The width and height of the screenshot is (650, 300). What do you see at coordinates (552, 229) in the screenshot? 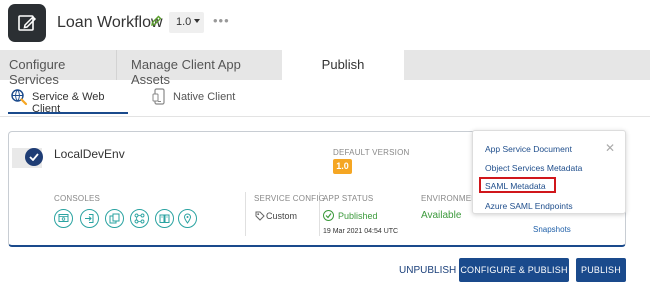
I see `snapshots-link: Snapshots` at bounding box center [552, 229].